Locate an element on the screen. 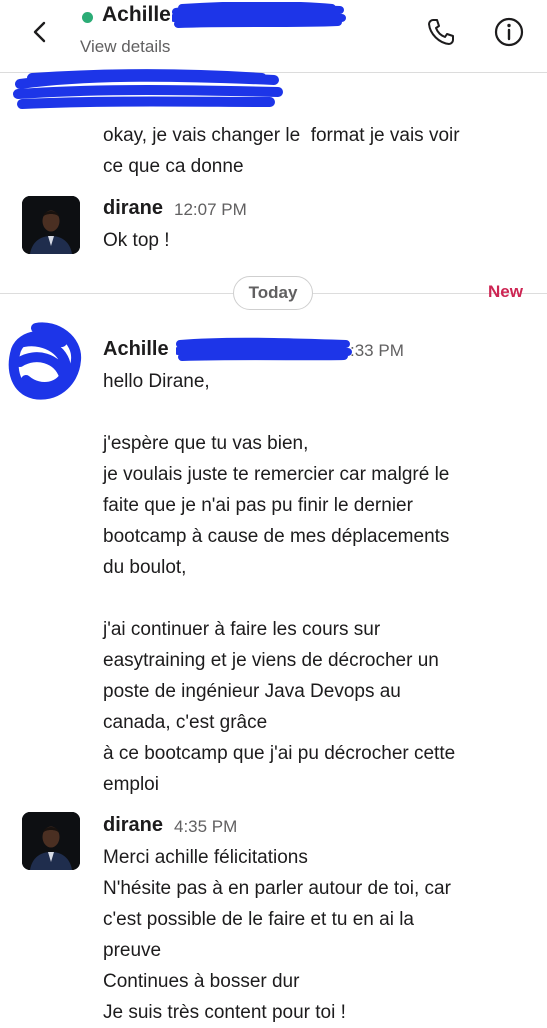 Image resolution: width=547 pixels, height=1028 pixels. message-time: 4:35 PM is located at coordinates (206, 826).